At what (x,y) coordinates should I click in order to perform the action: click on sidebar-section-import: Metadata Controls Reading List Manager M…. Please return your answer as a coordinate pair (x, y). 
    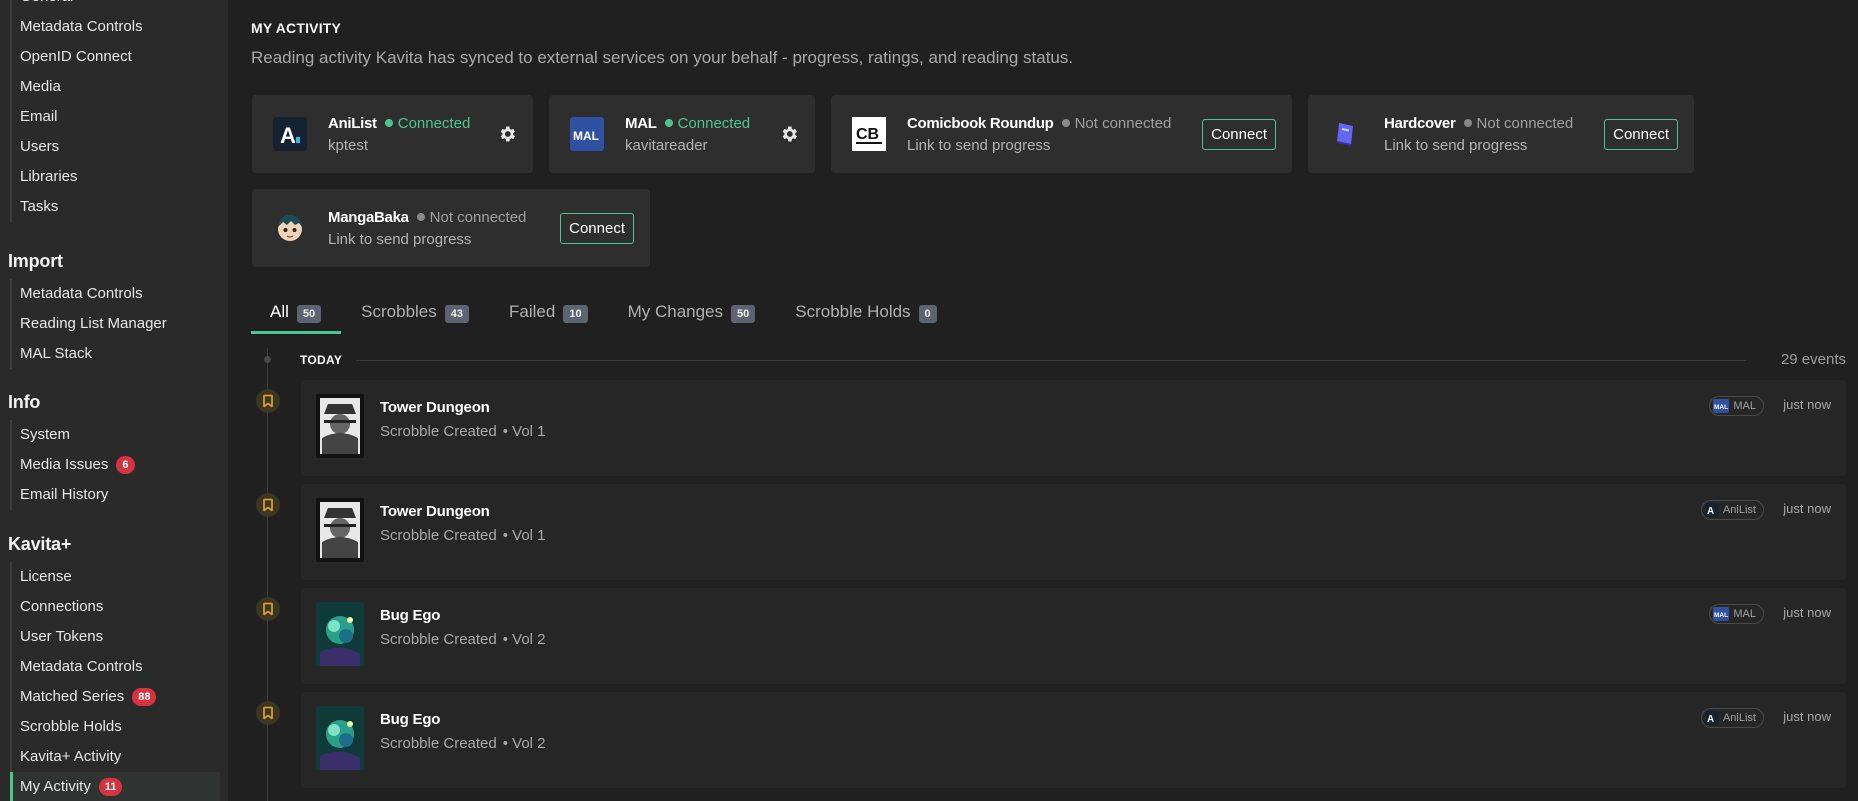
    Looking at the image, I should click on (115, 324).